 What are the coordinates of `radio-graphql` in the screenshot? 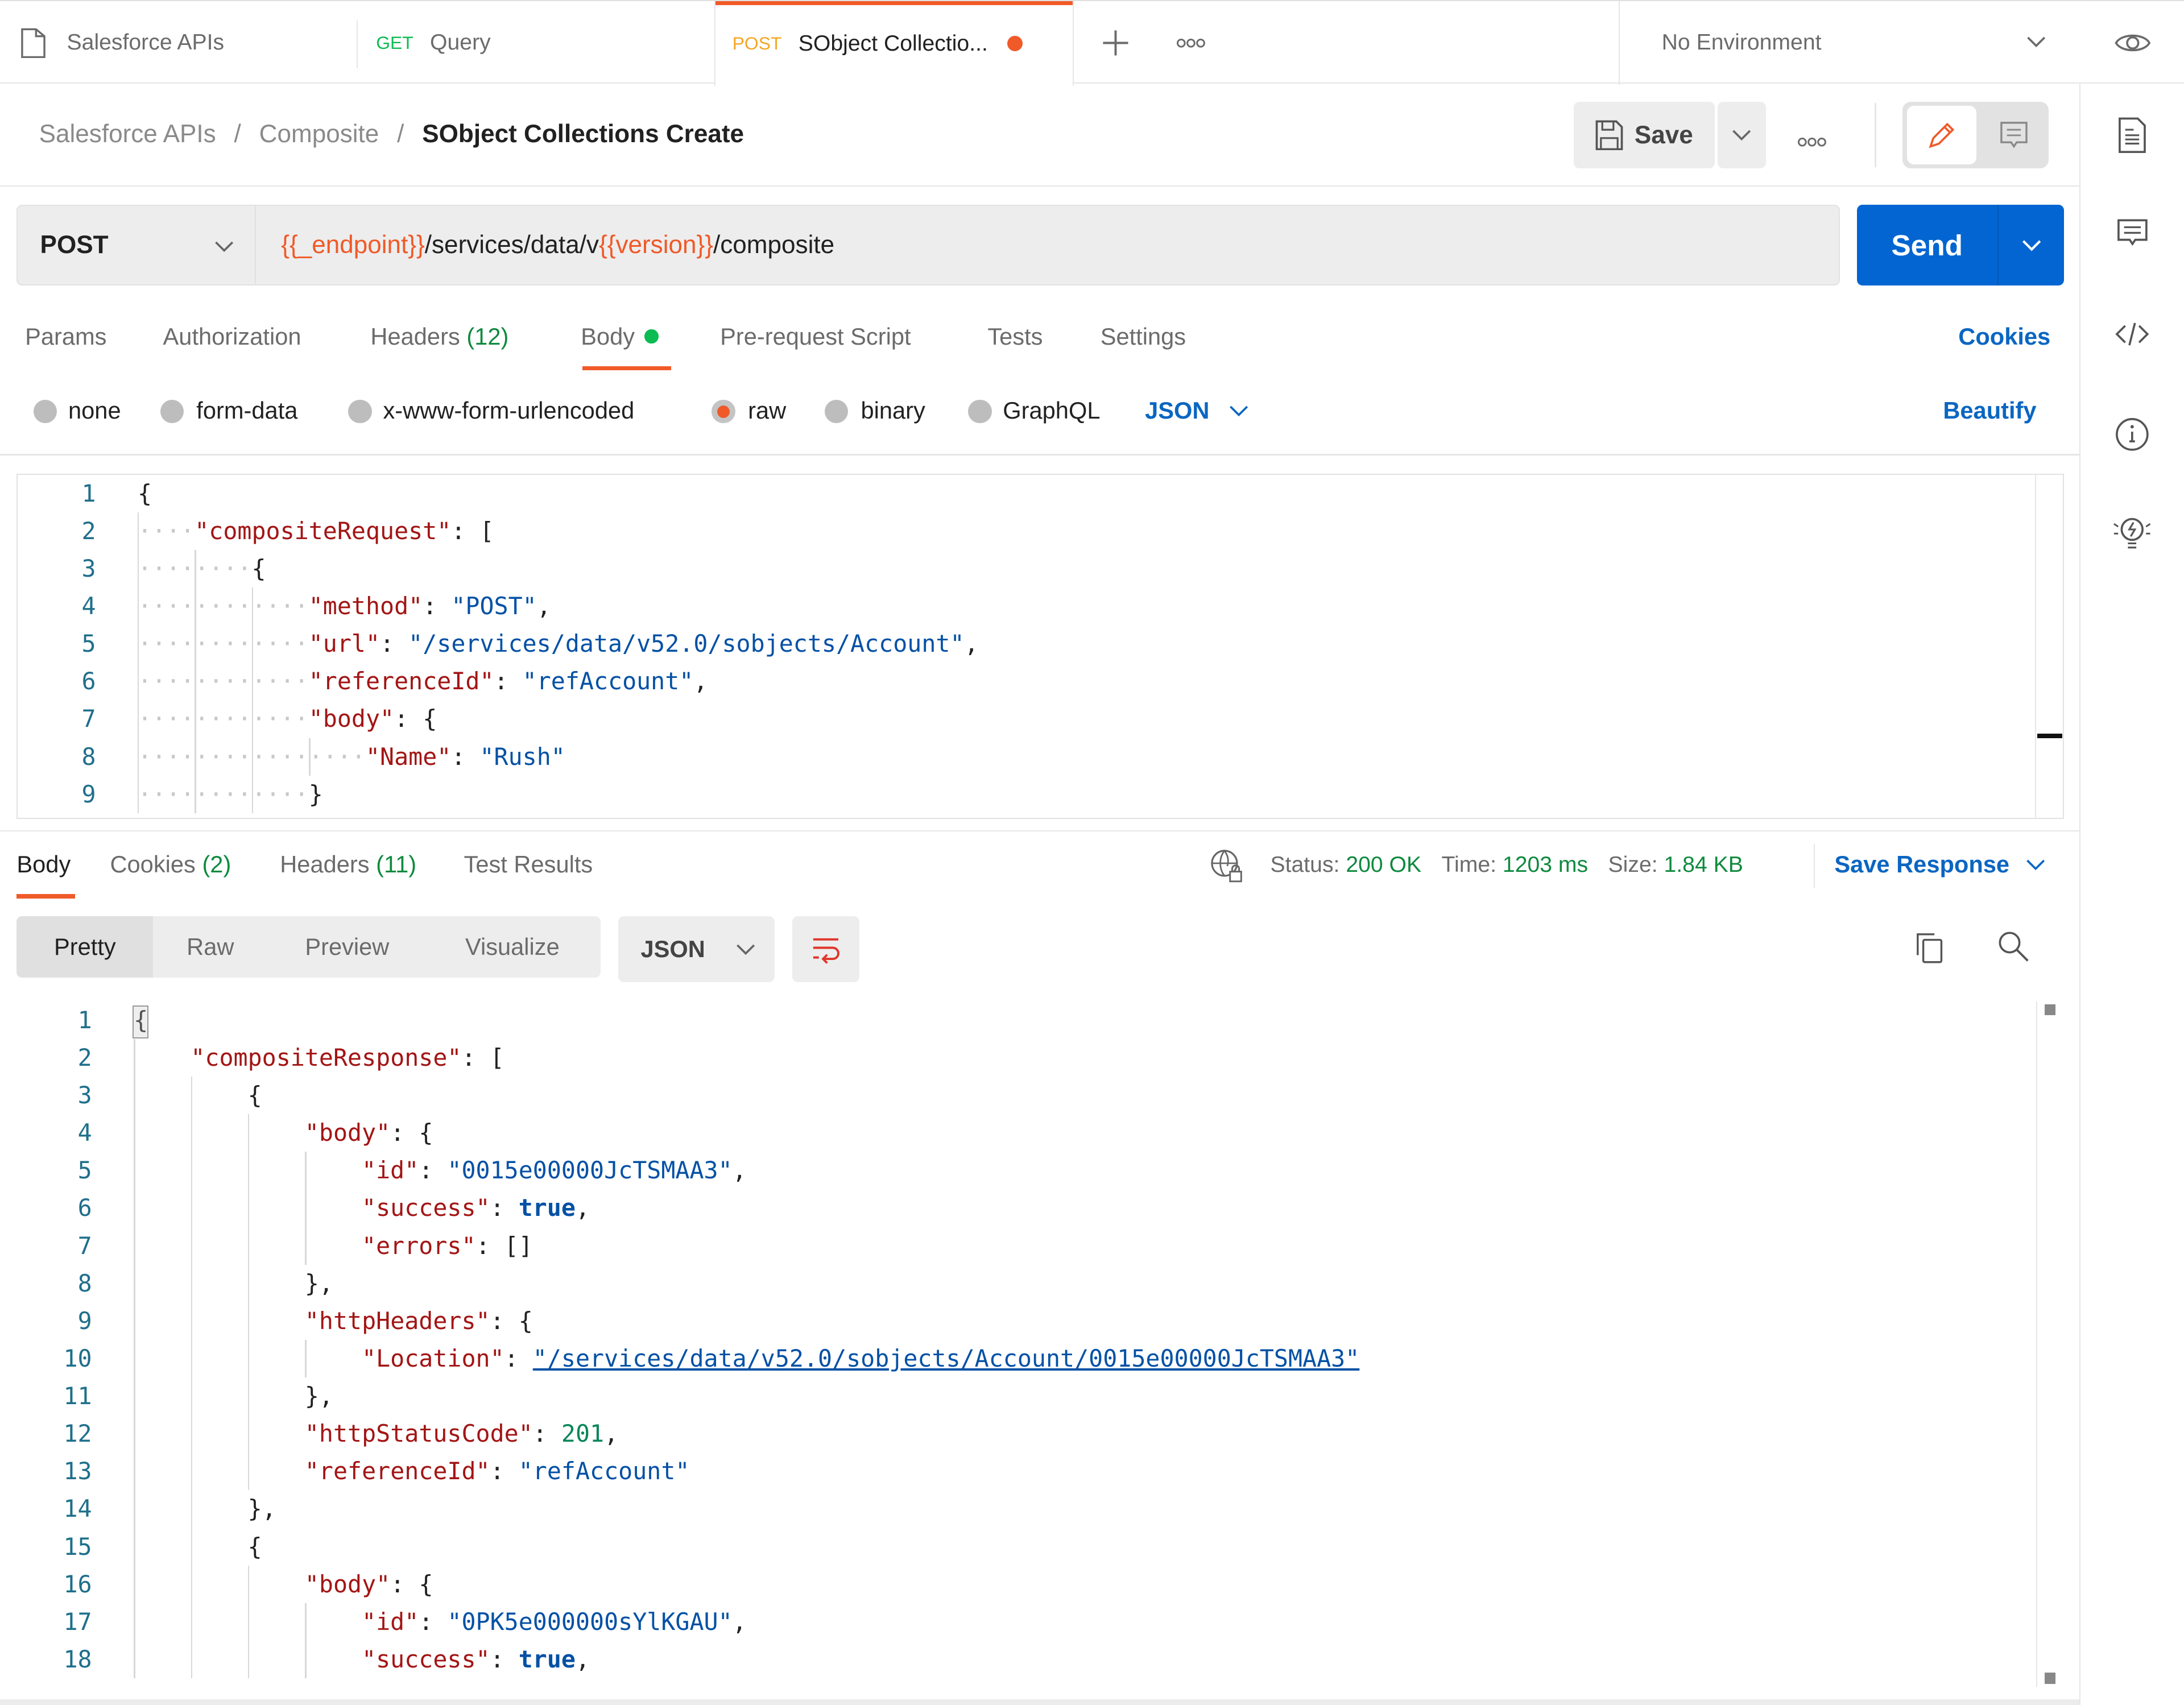 It's located at (980, 411).